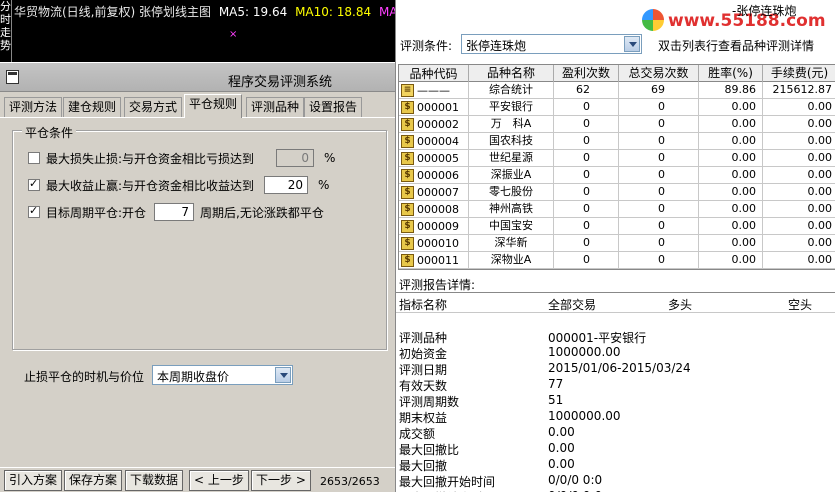 Image resolution: width=835 pixels, height=492 pixels. What do you see at coordinates (617, 141) in the screenshot?
I see `table-row: $000004 国农科技 0 0 0.00 0.00` at bounding box center [617, 141].